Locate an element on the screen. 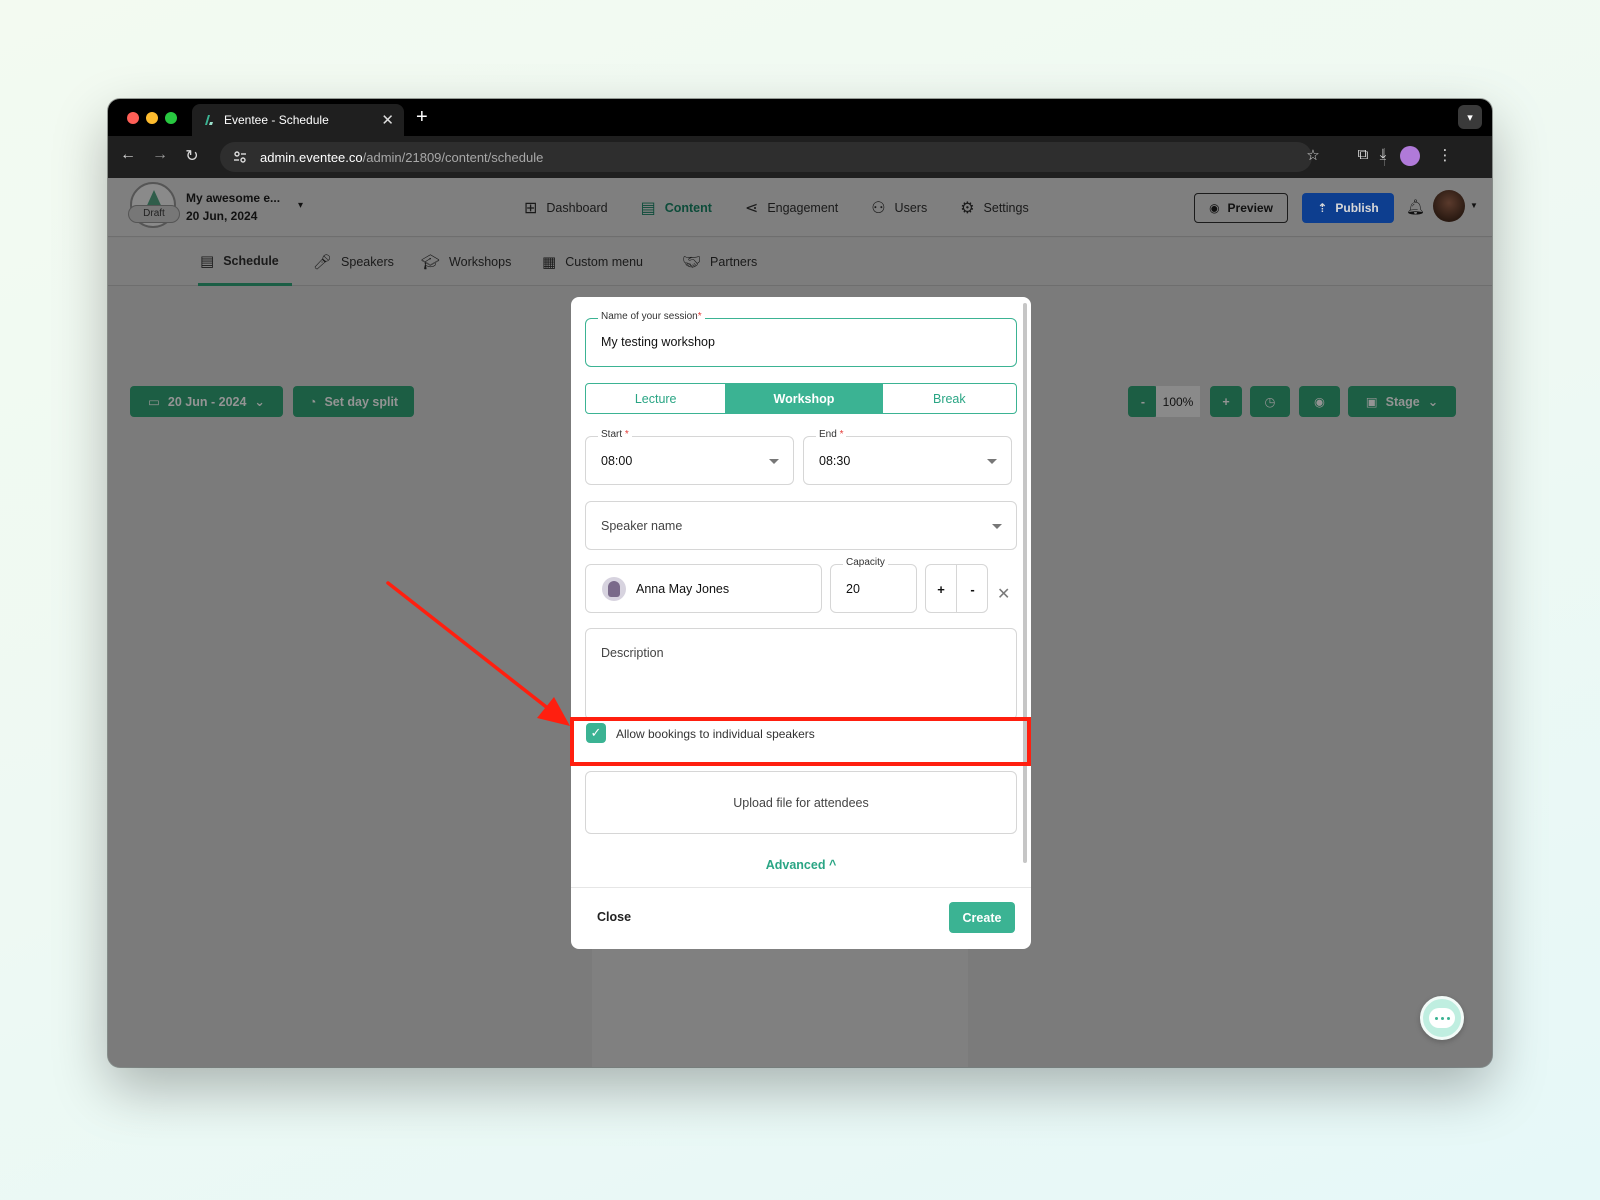 Image resolution: width=1600 pixels, height=1200 pixels. site-settings-icon is located at coordinates (240, 157).